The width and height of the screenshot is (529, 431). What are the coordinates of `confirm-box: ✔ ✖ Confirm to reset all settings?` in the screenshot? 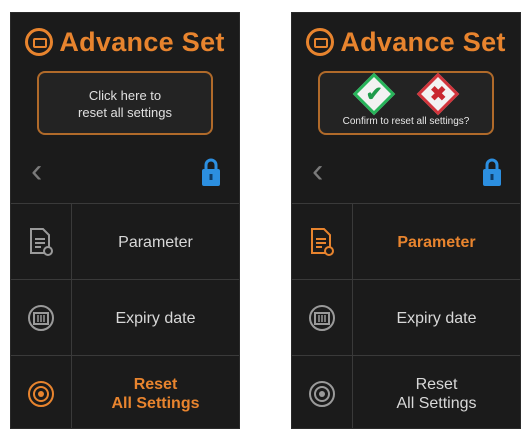 It's located at (406, 103).